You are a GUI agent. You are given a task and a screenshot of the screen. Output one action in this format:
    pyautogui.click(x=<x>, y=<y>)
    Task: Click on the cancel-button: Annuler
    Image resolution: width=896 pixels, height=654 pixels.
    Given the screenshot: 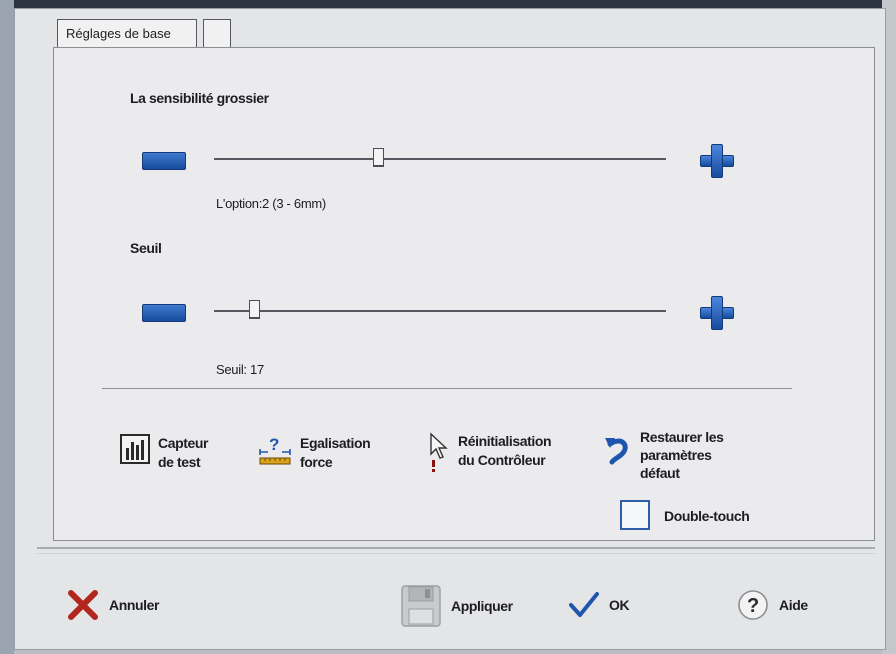 What is the action you would take?
    pyautogui.click(x=113, y=605)
    